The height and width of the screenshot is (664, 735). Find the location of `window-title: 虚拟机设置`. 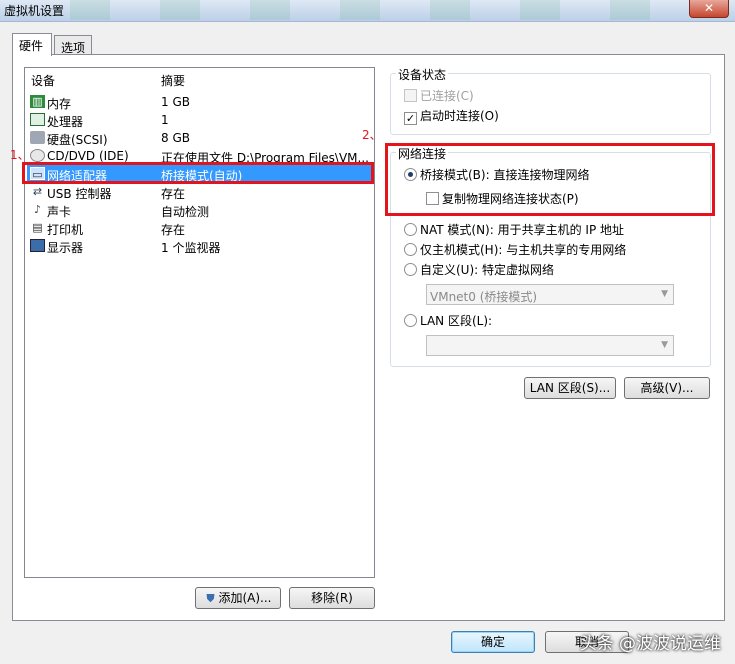

window-title: 虚拟机设置 is located at coordinates (34, 11).